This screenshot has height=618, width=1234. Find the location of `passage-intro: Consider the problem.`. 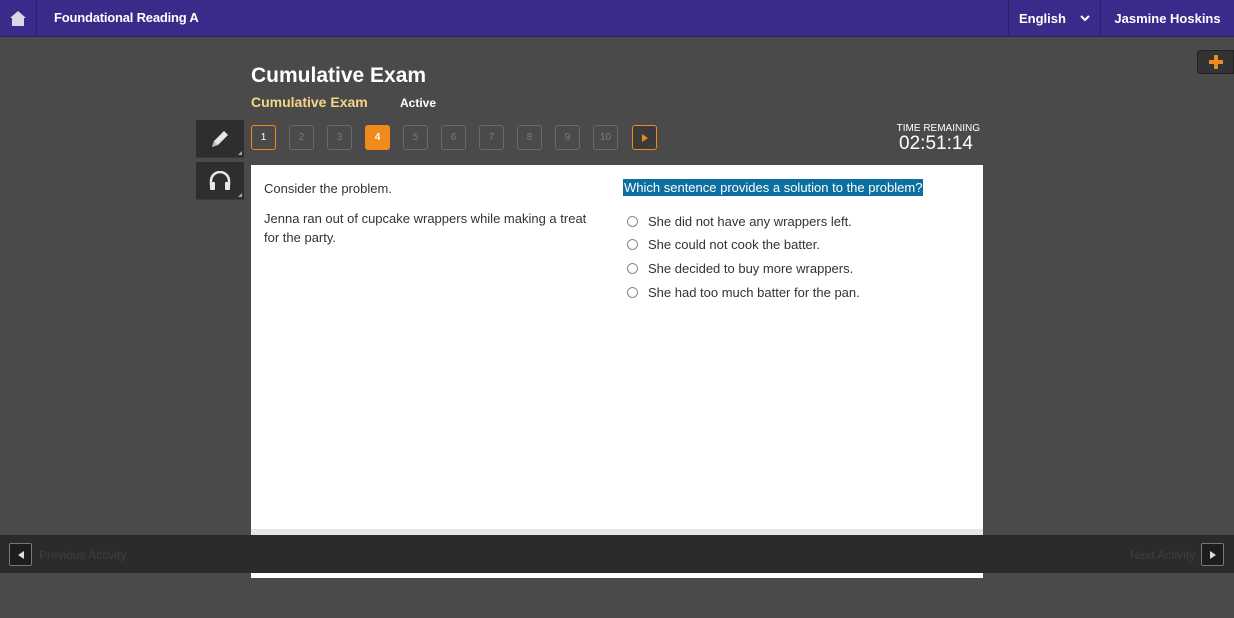

passage-intro: Consider the problem. is located at coordinates (328, 188).